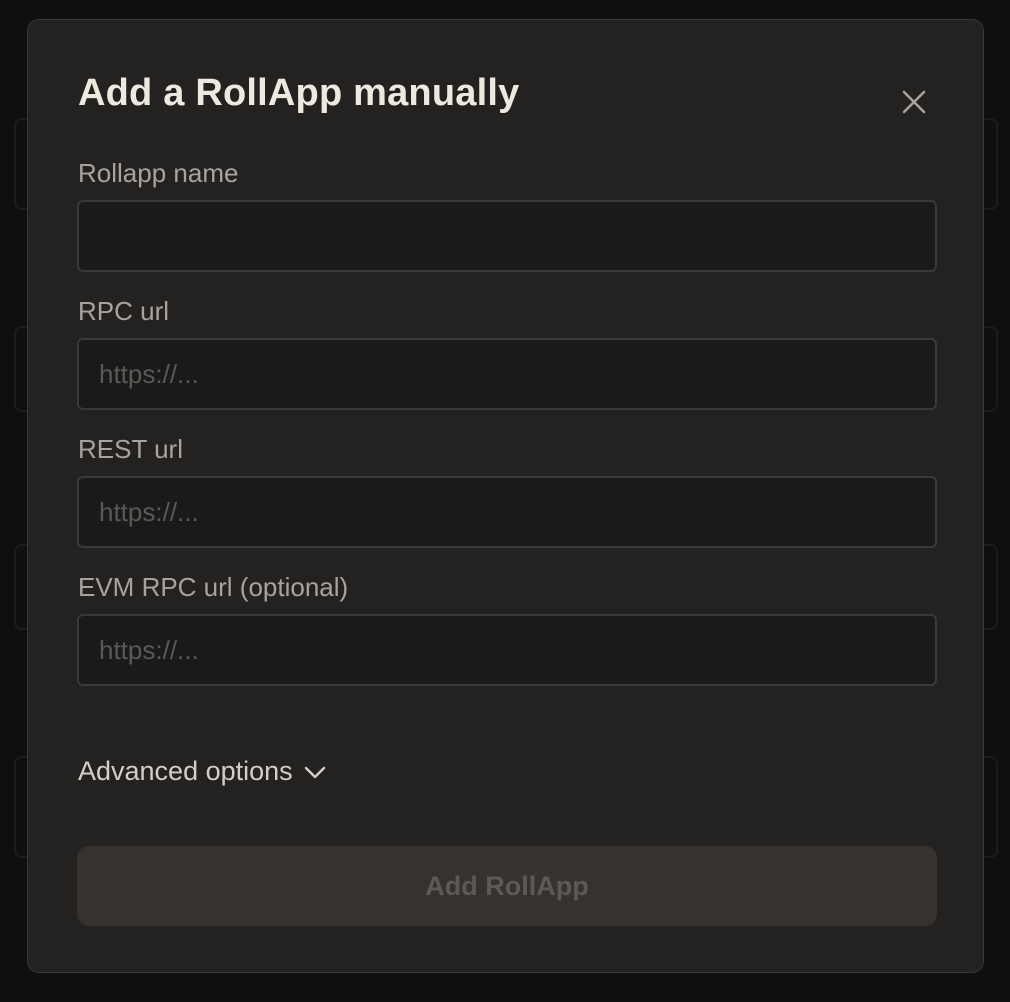 This screenshot has height=1002, width=1010. What do you see at coordinates (314, 772) in the screenshot?
I see `chevron-down-icon` at bounding box center [314, 772].